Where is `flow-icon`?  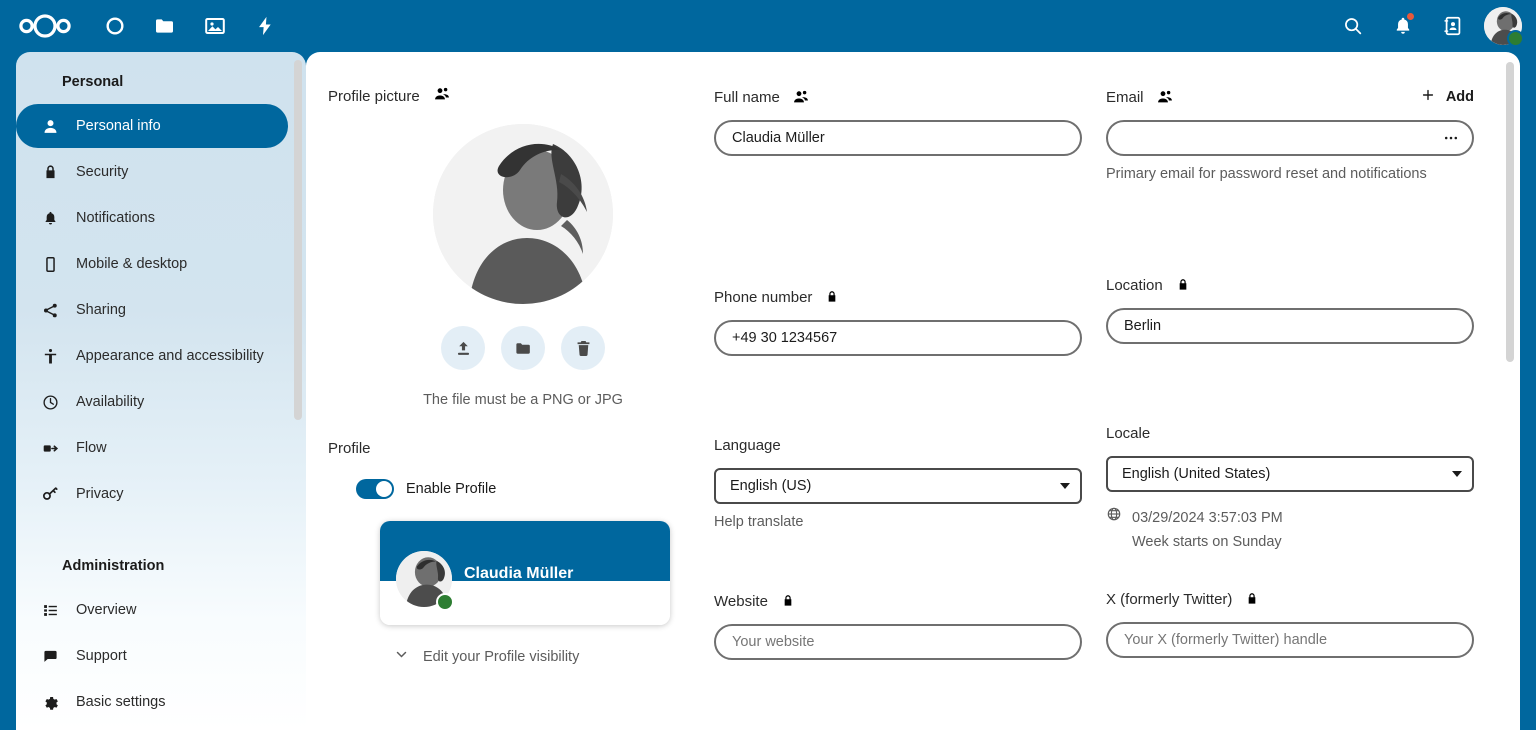 flow-icon is located at coordinates (50, 448).